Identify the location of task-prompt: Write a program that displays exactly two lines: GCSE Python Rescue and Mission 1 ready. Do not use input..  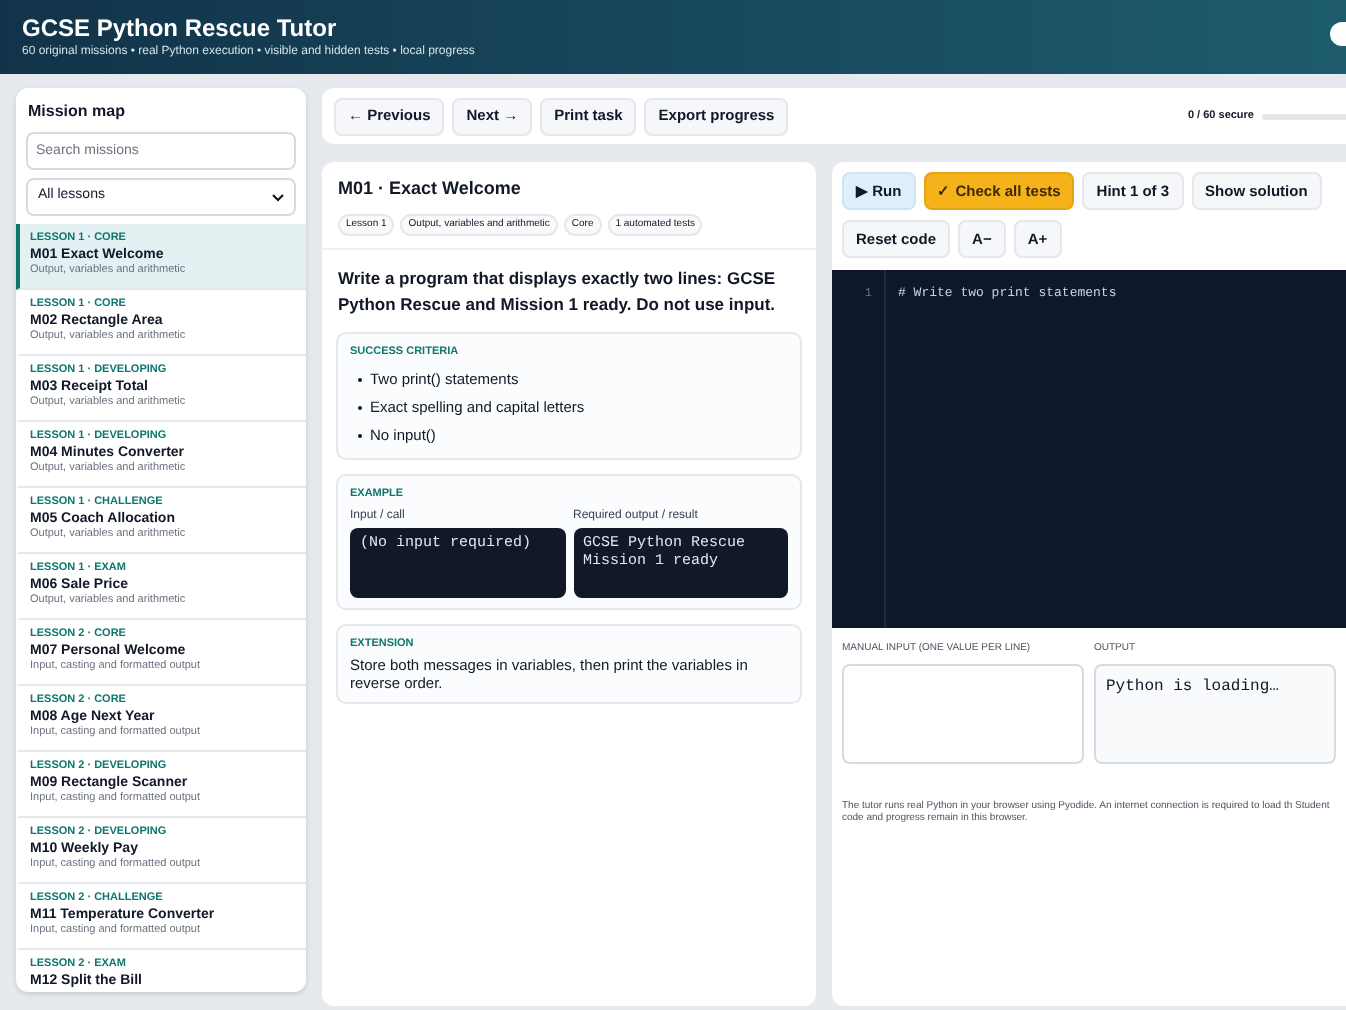
(557, 292).